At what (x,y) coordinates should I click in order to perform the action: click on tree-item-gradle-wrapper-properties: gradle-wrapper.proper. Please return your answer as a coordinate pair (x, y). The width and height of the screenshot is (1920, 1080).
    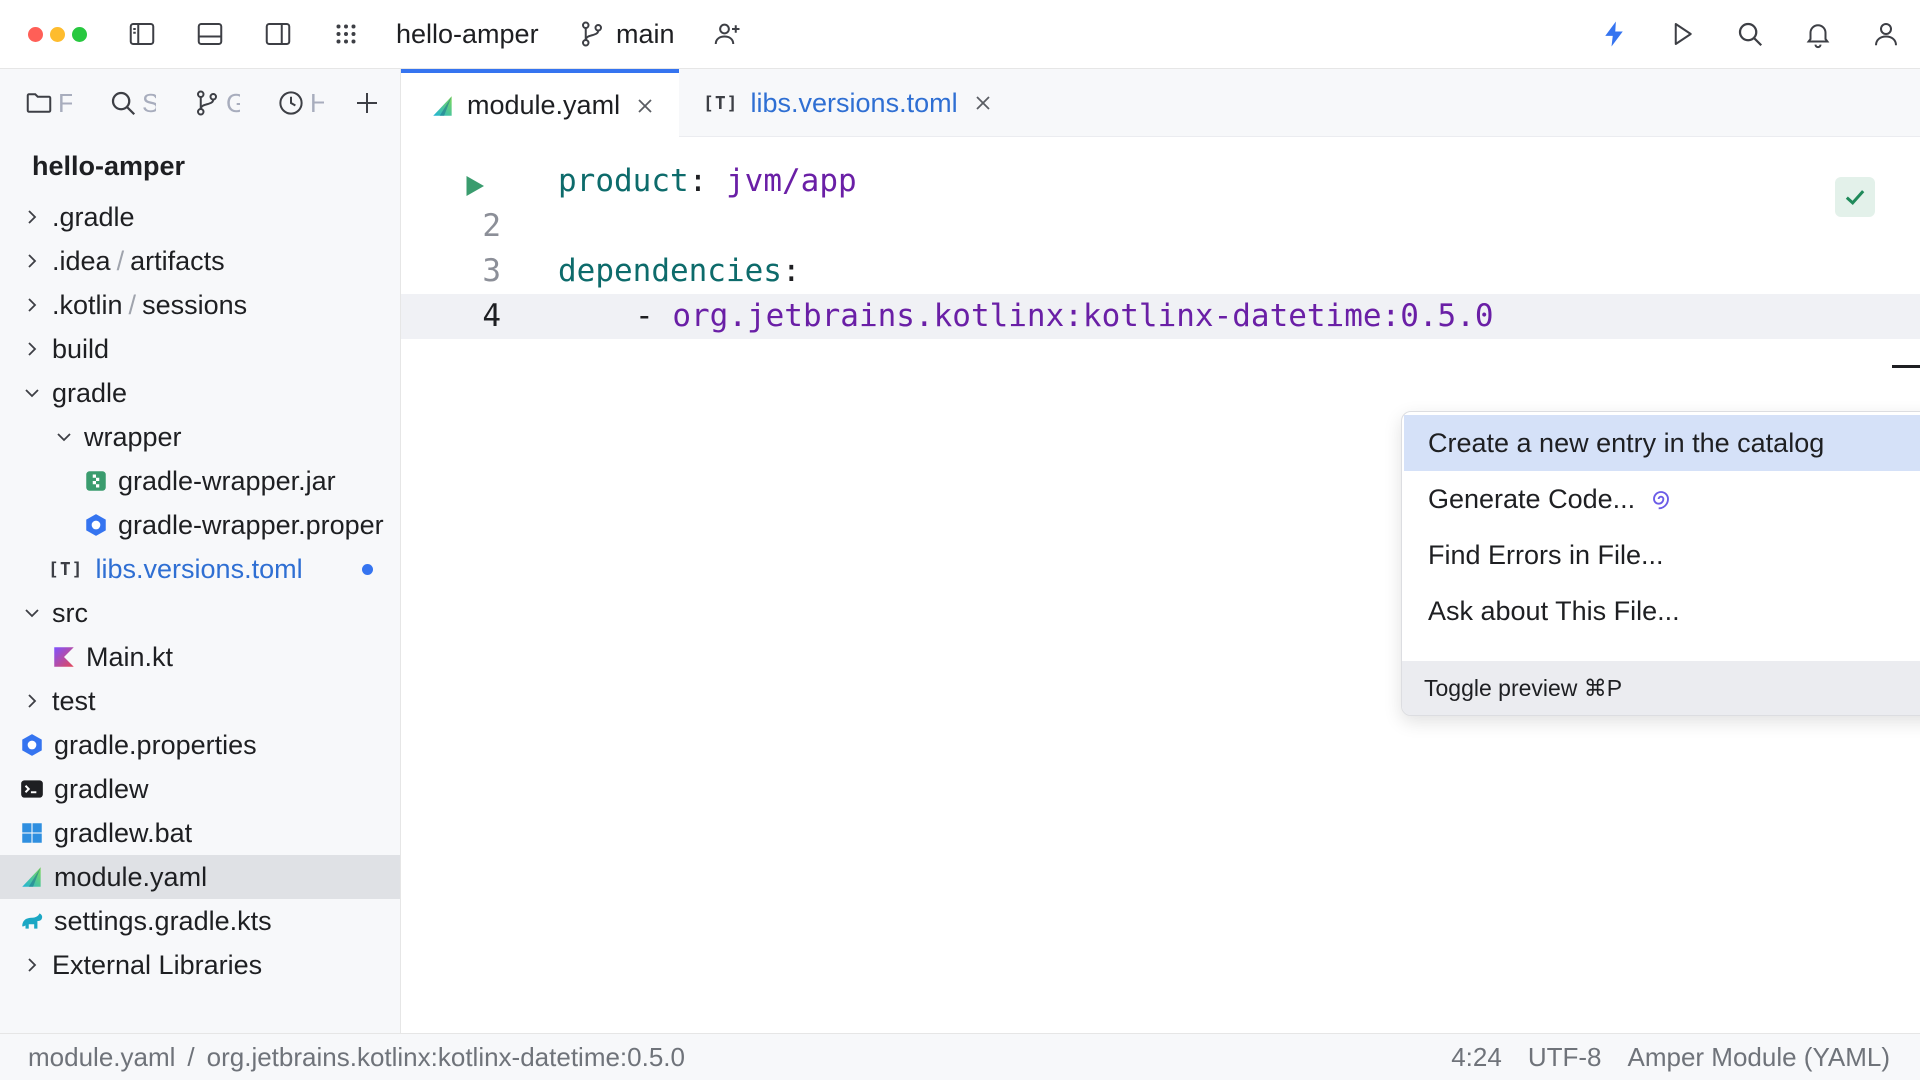
    Looking at the image, I should click on (200, 525).